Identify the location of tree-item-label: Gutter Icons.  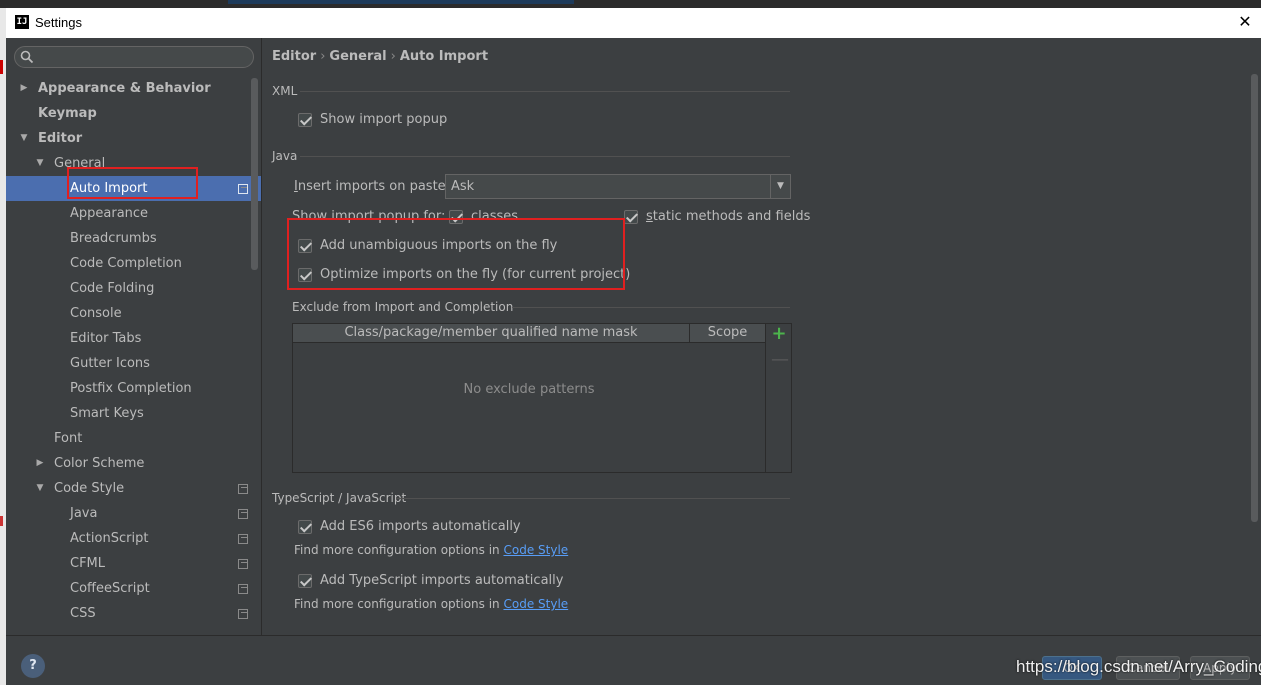
(110, 363).